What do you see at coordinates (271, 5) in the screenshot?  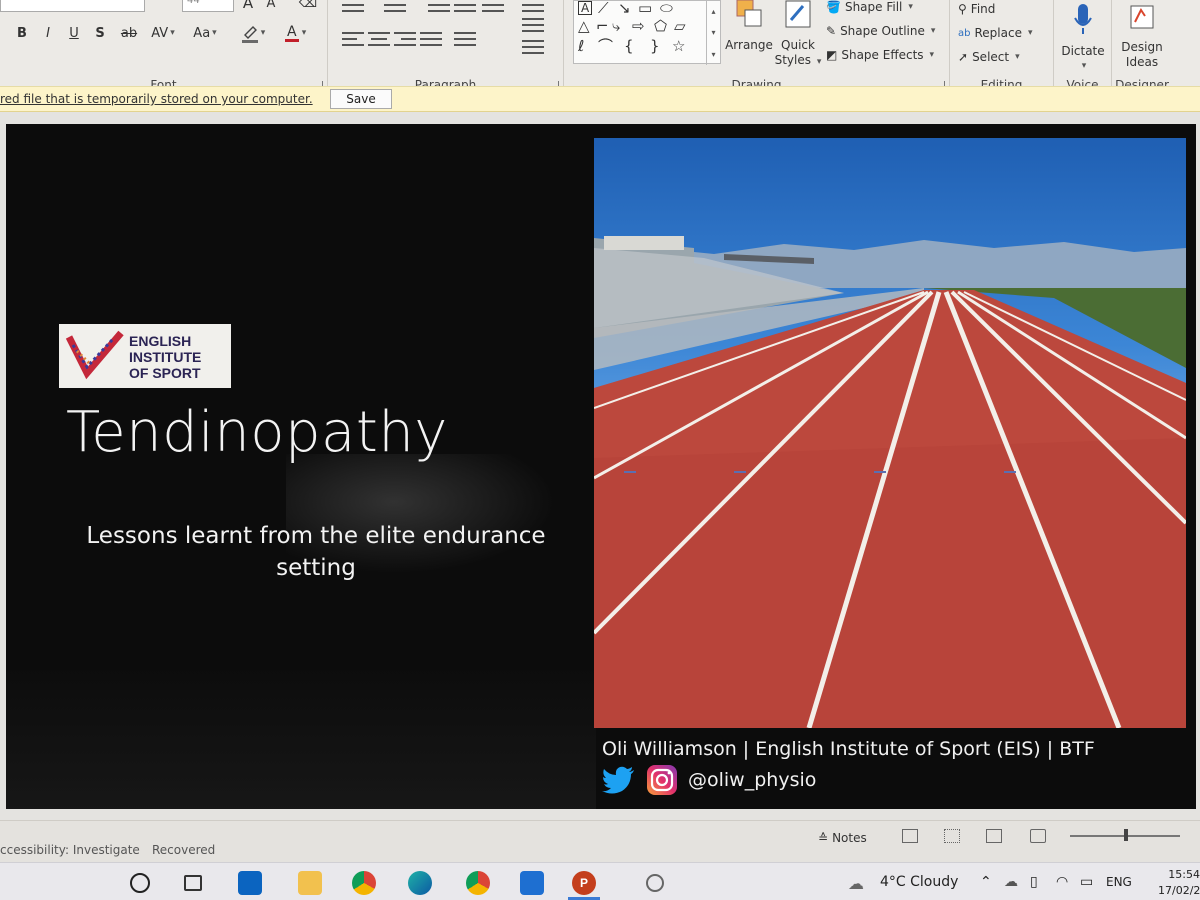 I see `shrink-font-button: A` at bounding box center [271, 5].